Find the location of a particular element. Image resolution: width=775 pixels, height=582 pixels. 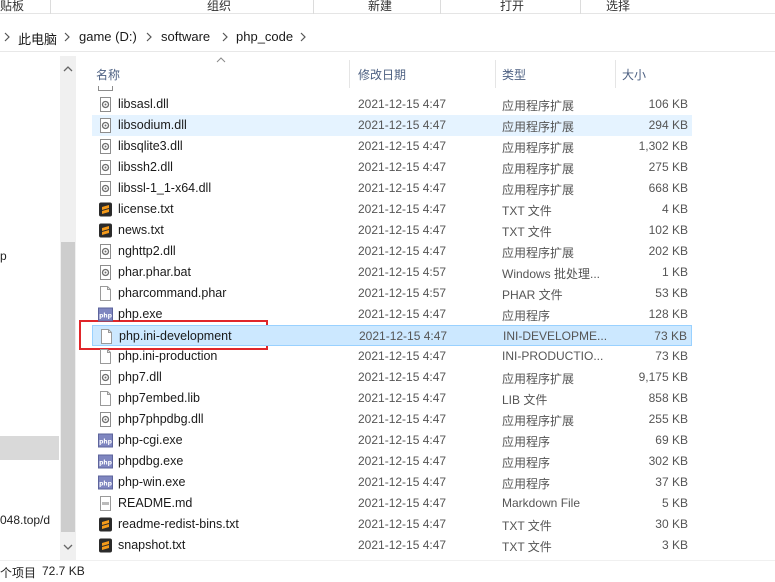

scroll-down-arrow-icon is located at coordinates (68, 547).